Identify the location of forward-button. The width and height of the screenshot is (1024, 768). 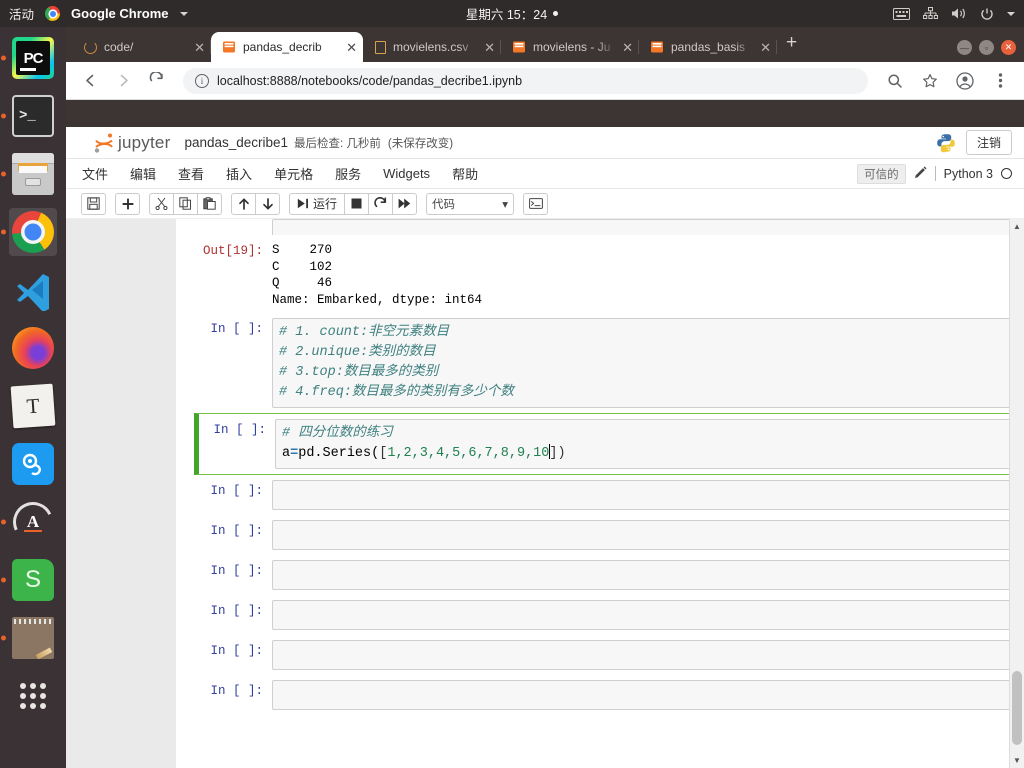
(123, 81).